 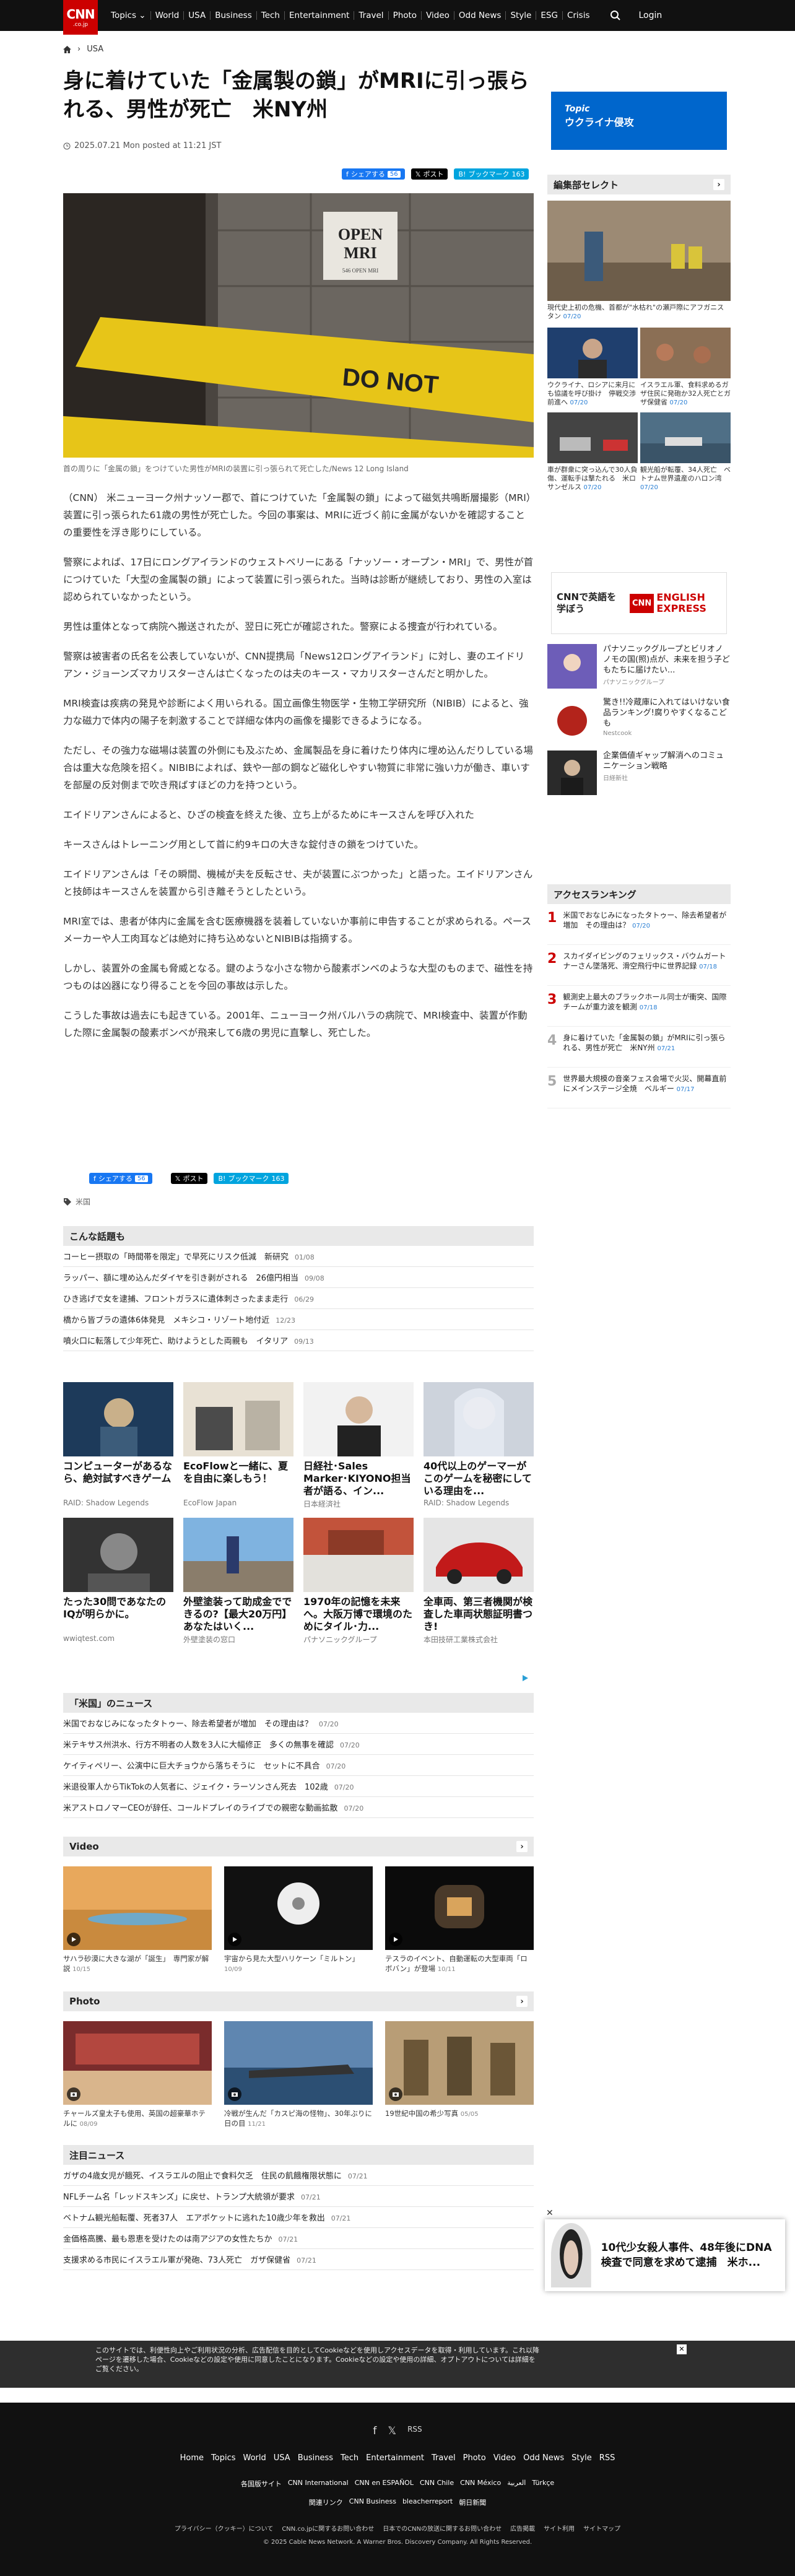 I want to click on list-item: 米国でおなじみになったタトゥー、除去希望者が増加 その理由は？ 07/20, so click(x=298, y=1724).